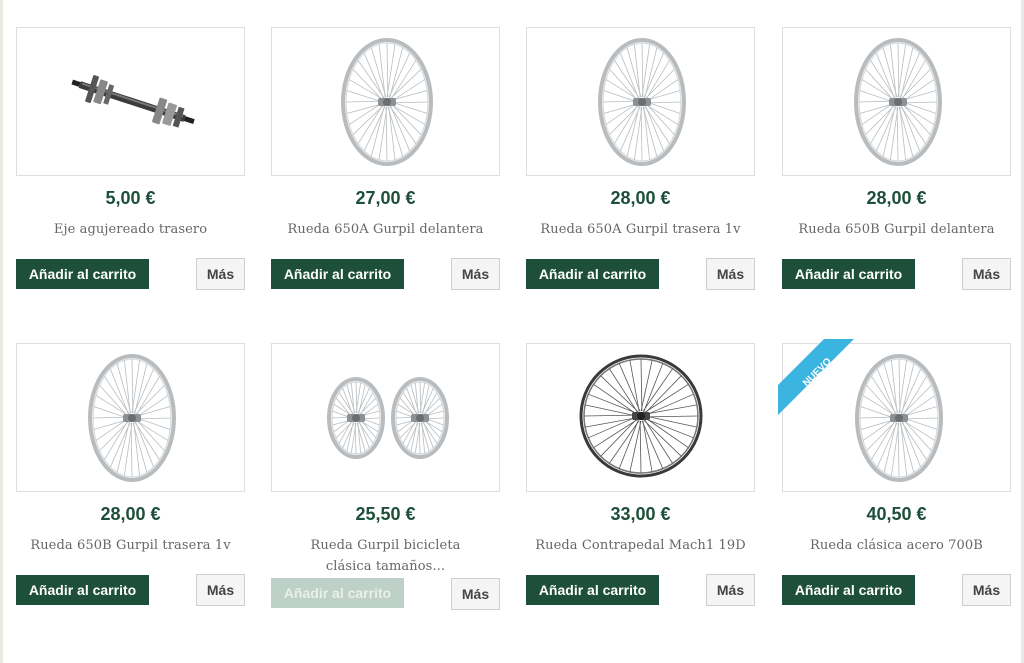 Image resolution: width=1024 pixels, height=663 pixels. Describe the element at coordinates (818, 379) in the screenshot. I see `new-badge: NUEVO` at that location.